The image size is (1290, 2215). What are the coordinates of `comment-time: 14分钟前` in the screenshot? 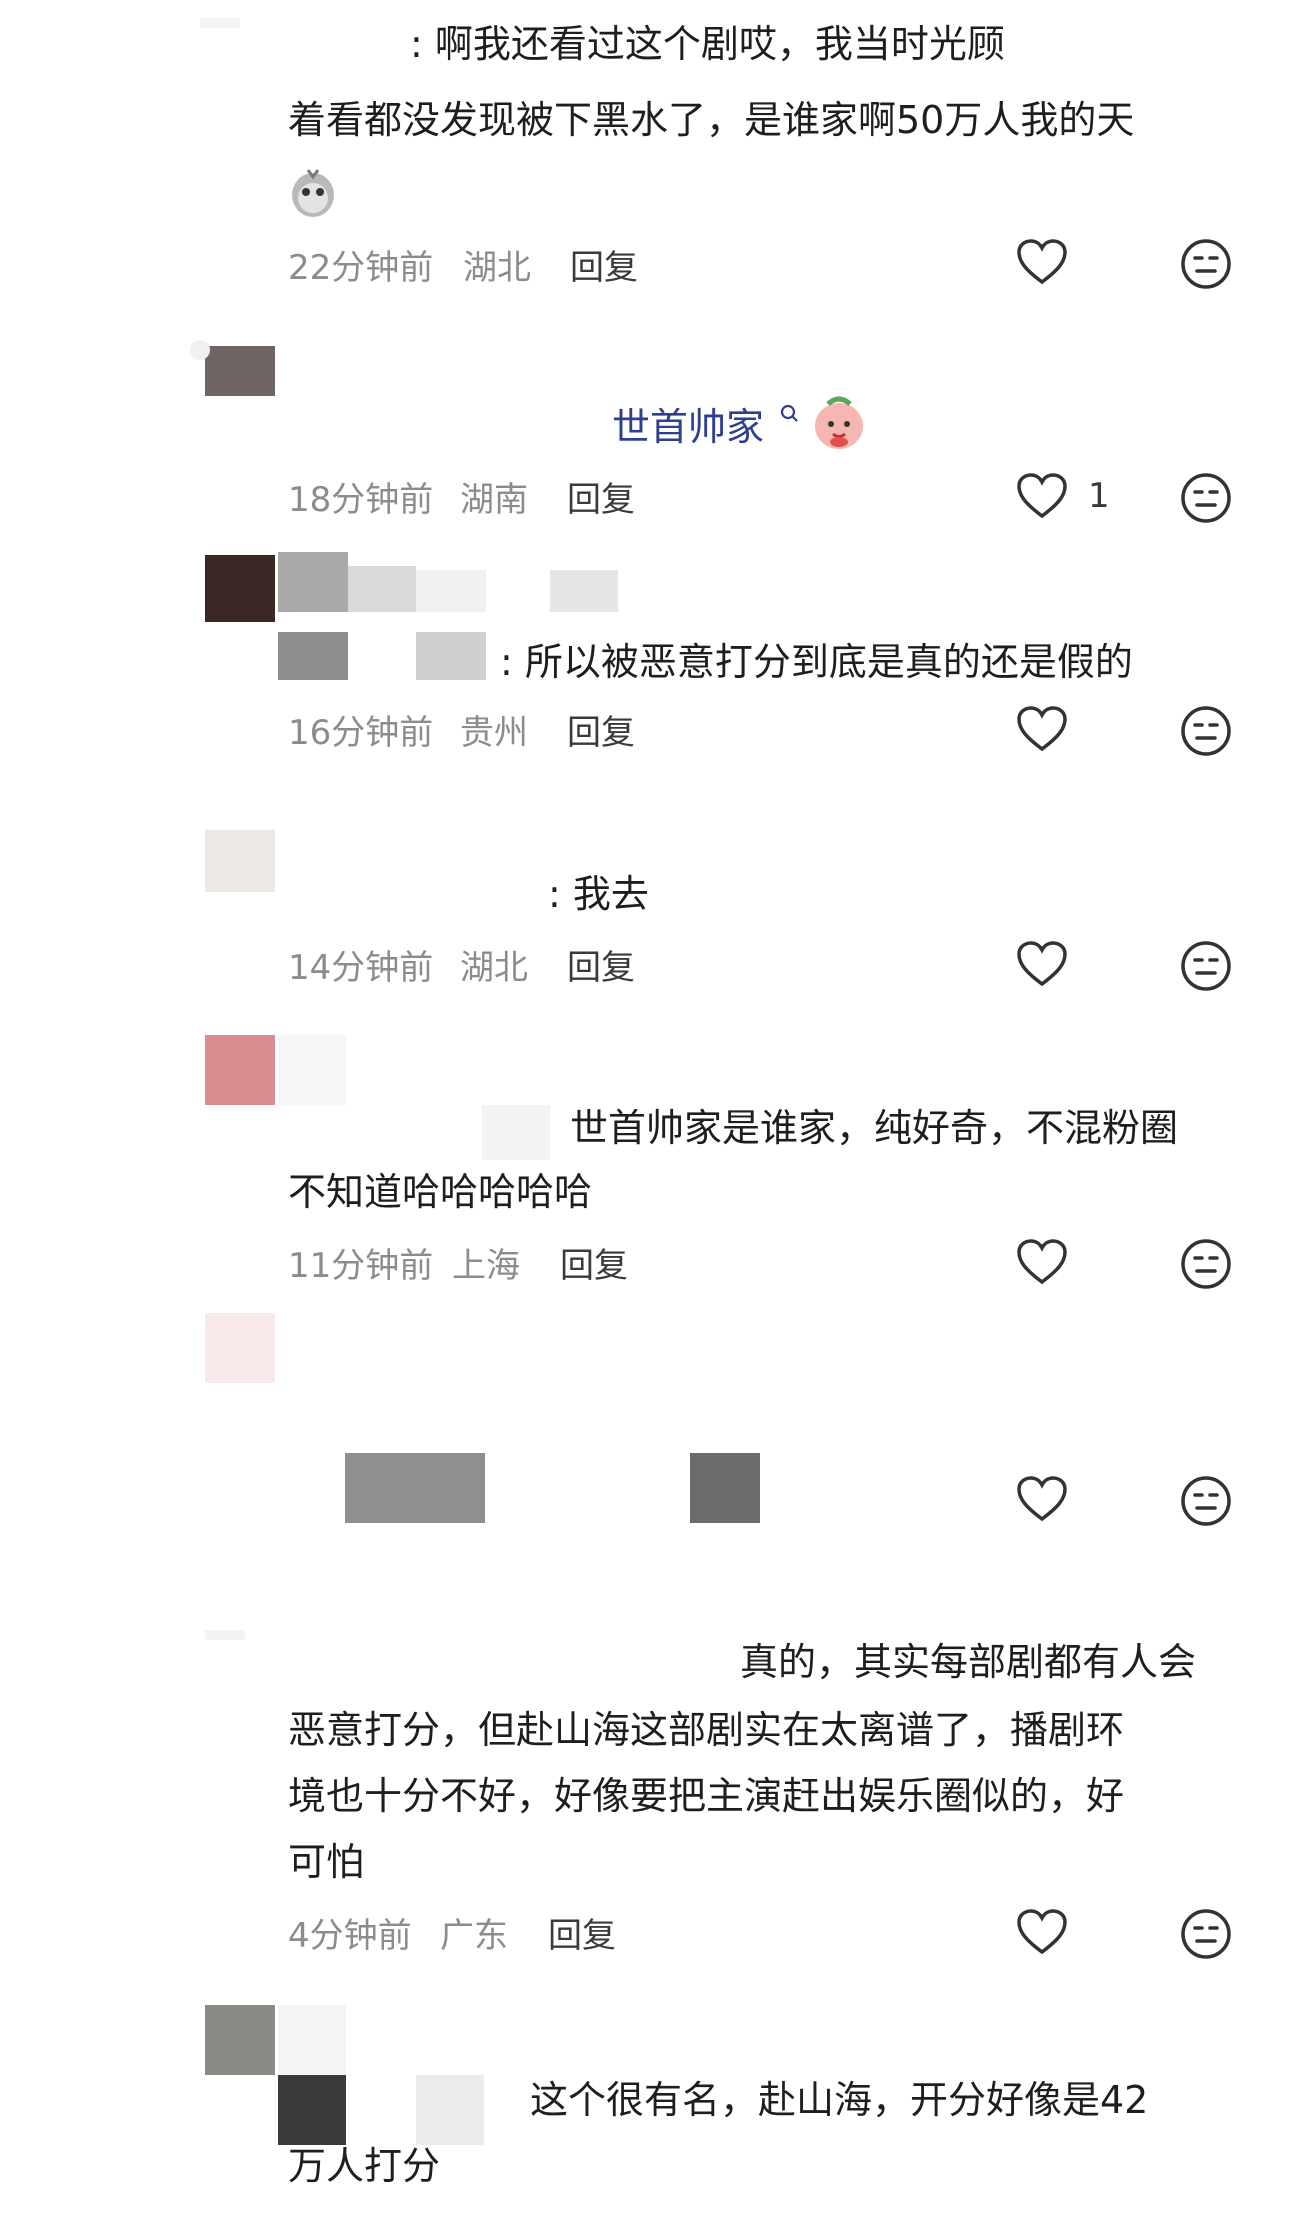 It's located at (361, 968).